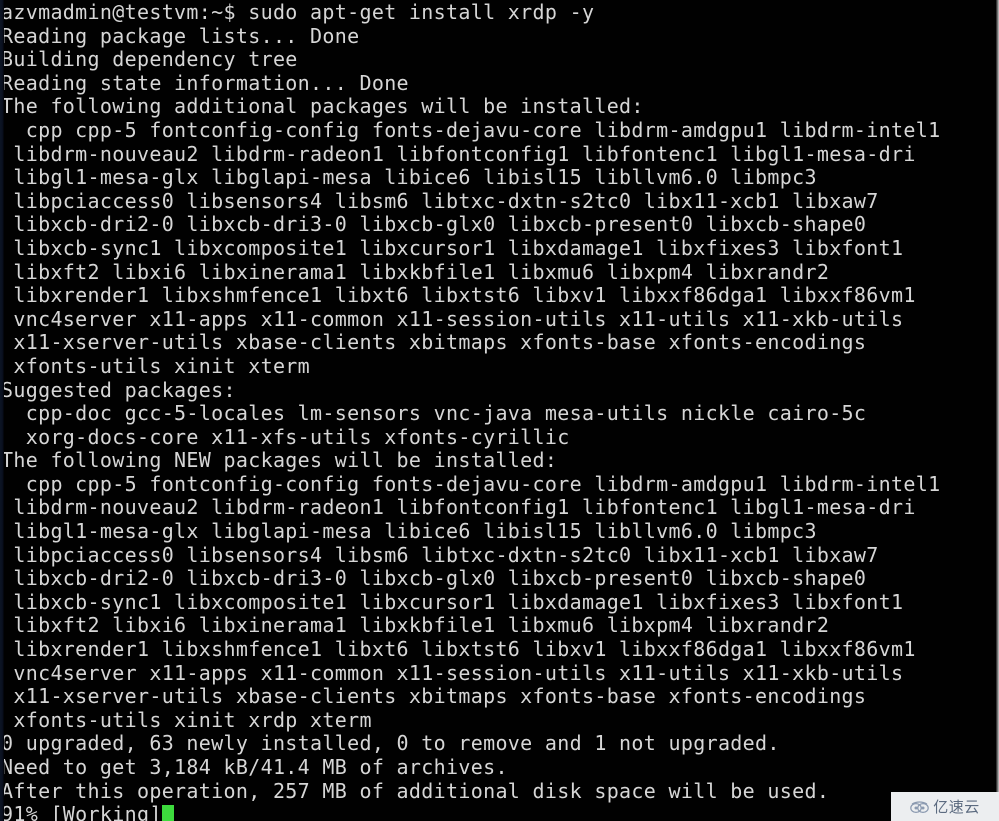 The width and height of the screenshot is (999, 821). I want to click on window-left-edge, so click(2, 410).